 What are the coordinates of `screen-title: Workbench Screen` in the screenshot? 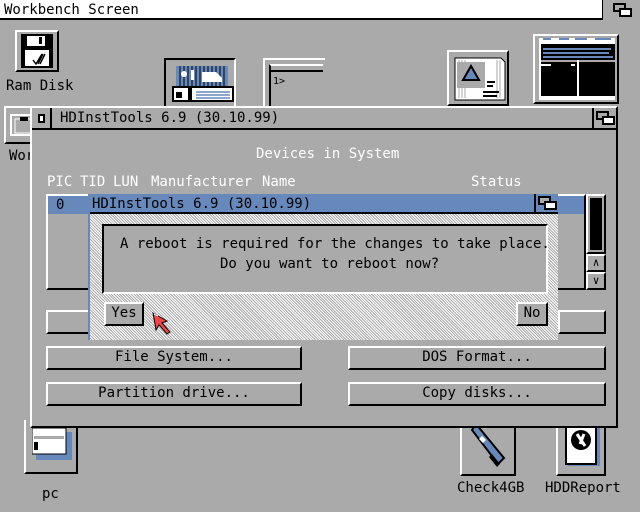 It's located at (71, 10).